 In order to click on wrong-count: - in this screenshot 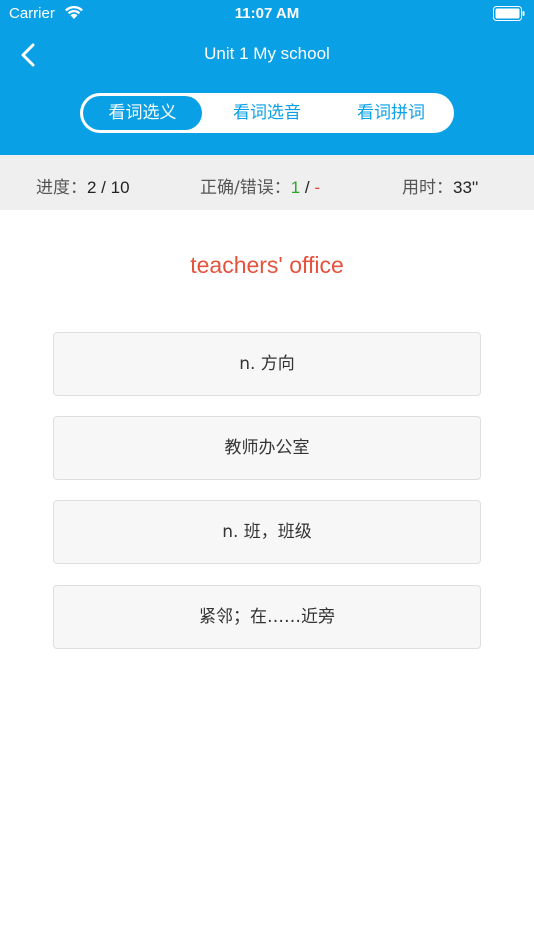, I will do `click(317, 187)`.